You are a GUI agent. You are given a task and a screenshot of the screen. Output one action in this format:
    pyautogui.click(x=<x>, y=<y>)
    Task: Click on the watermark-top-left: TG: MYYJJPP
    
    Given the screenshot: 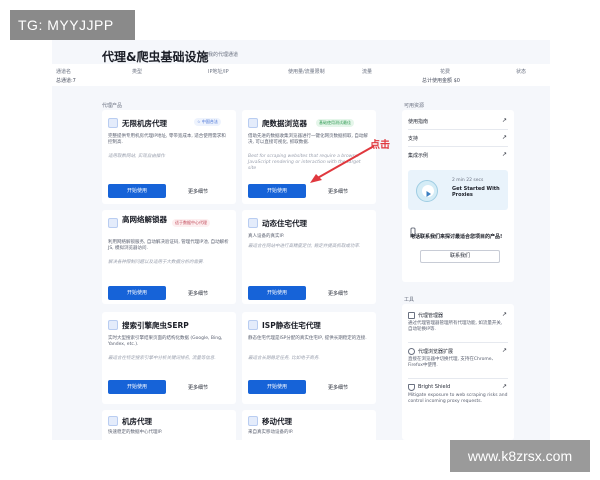 What is the action you would take?
    pyautogui.click(x=72, y=25)
    